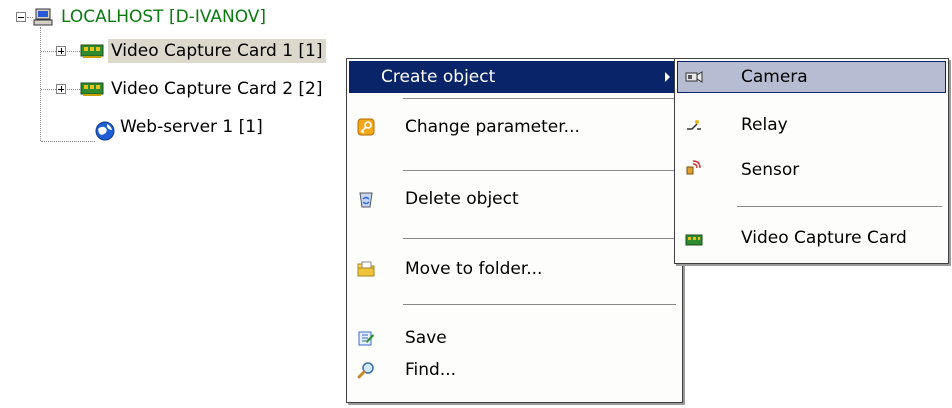 The width and height of the screenshot is (952, 408). Describe the element at coordinates (426, 338) in the screenshot. I see `menu-item-label: Save` at that location.